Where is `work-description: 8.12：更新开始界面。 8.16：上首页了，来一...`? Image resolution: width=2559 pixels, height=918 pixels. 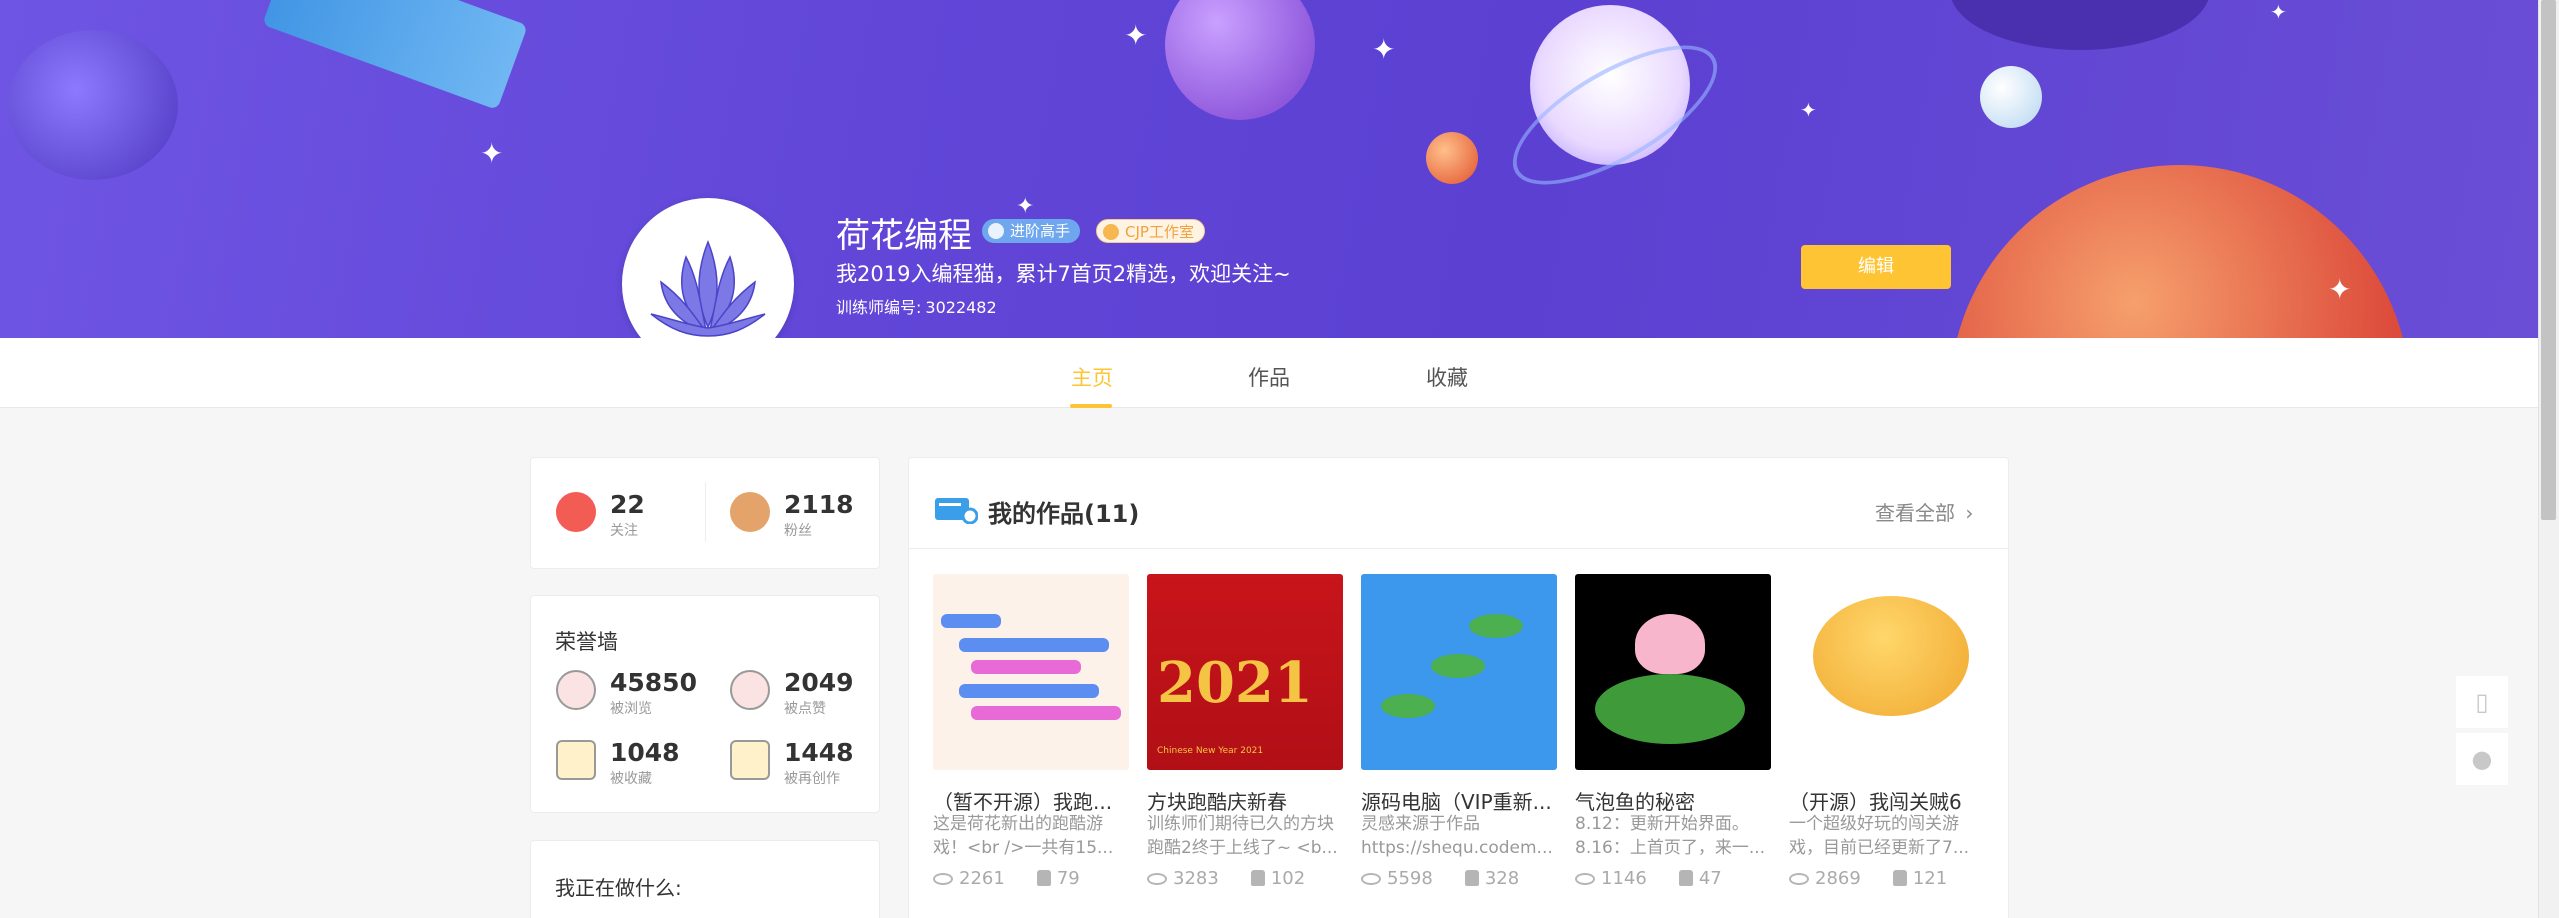 work-description: 8.12：更新开始界面。 8.16：上首页了，来一... is located at coordinates (1670, 836).